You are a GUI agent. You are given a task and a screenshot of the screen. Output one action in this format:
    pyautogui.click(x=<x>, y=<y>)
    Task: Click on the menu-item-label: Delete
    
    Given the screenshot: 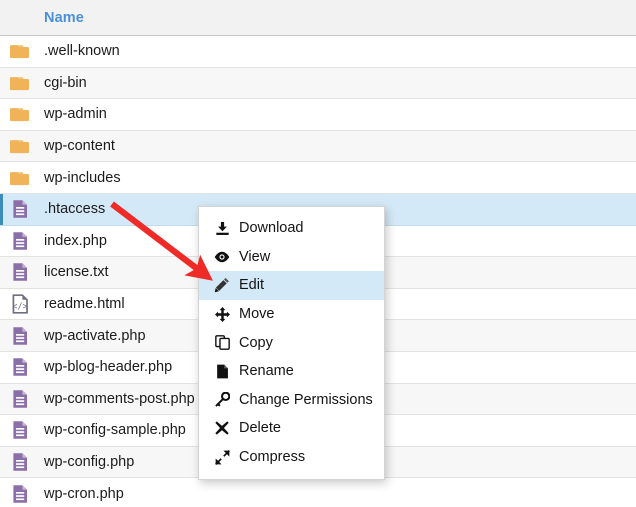 What is the action you would take?
    pyautogui.click(x=260, y=428)
    